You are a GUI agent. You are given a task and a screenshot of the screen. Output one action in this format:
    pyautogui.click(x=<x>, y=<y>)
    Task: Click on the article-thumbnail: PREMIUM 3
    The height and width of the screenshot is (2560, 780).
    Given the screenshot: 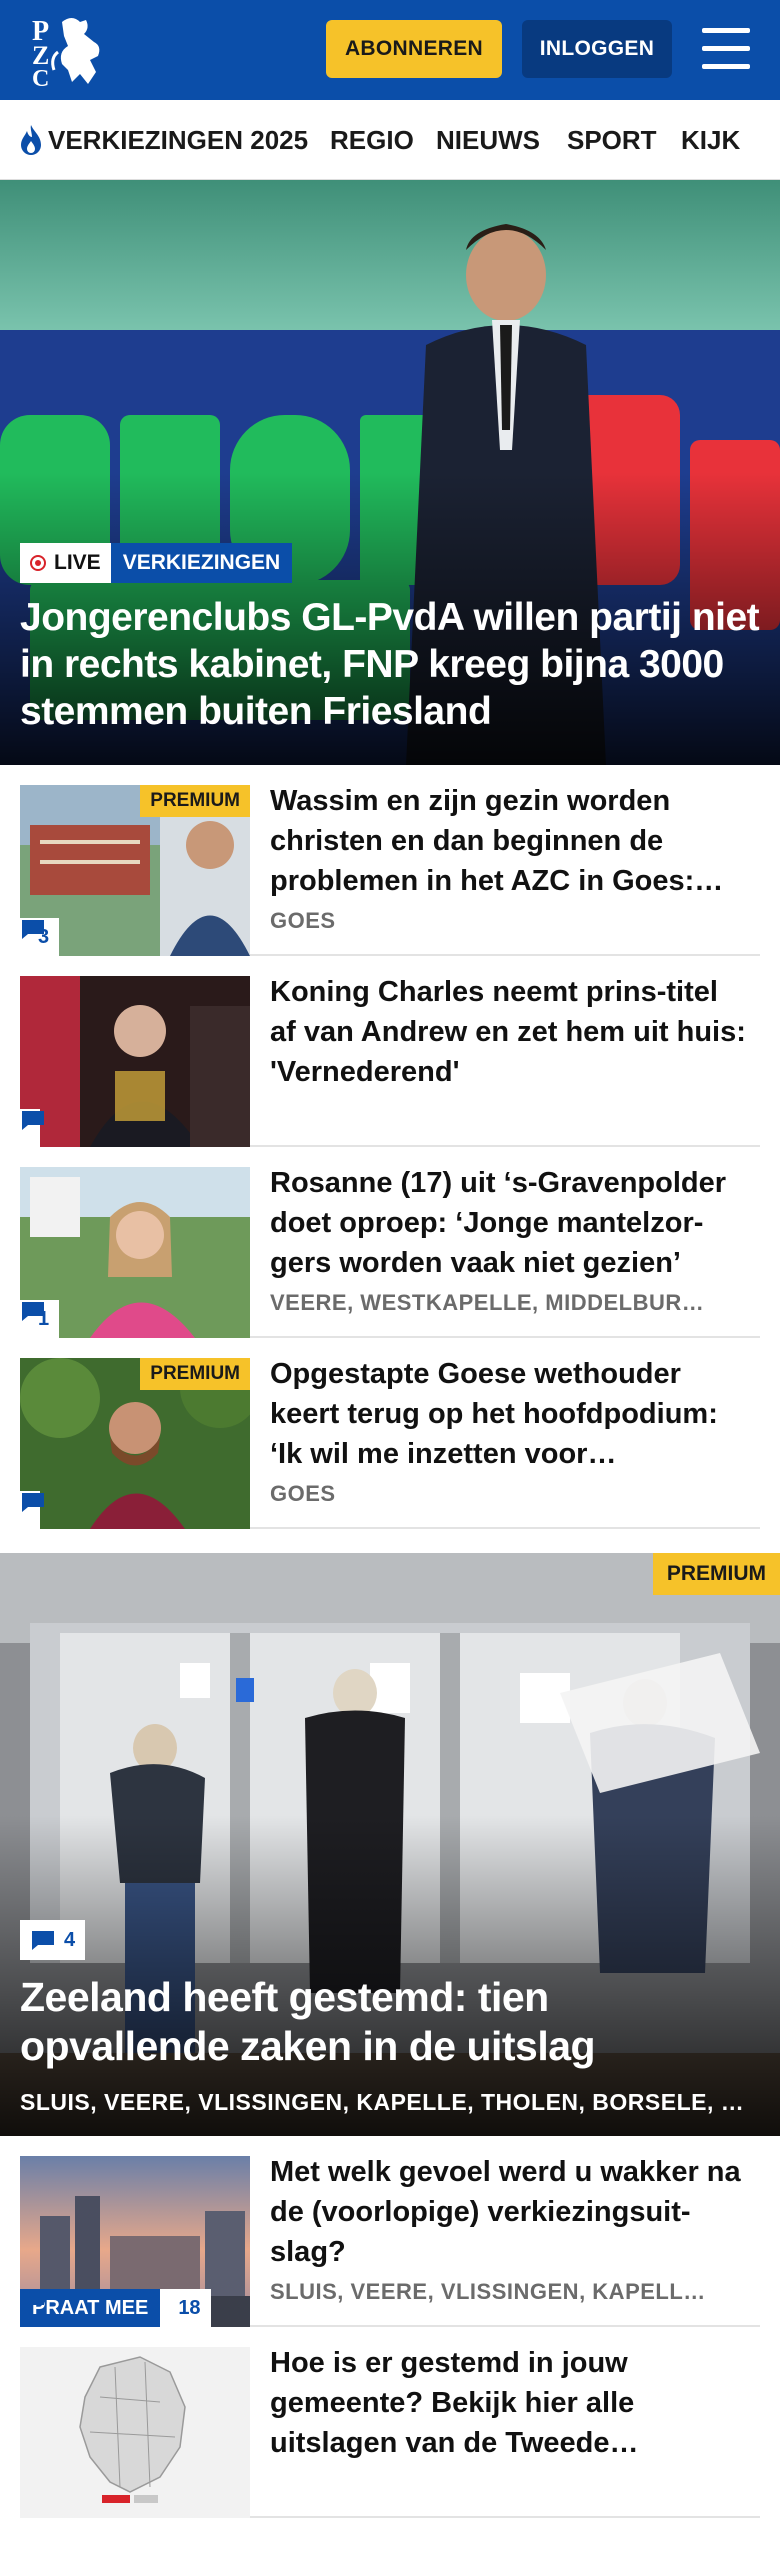 What is the action you would take?
    pyautogui.click(x=135, y=870)
    